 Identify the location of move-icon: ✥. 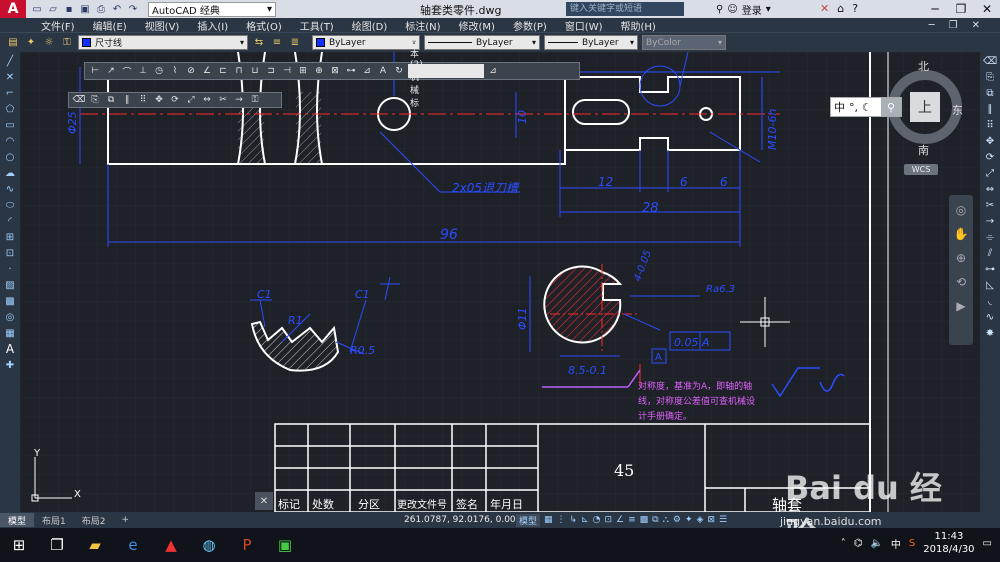
(990, 141).